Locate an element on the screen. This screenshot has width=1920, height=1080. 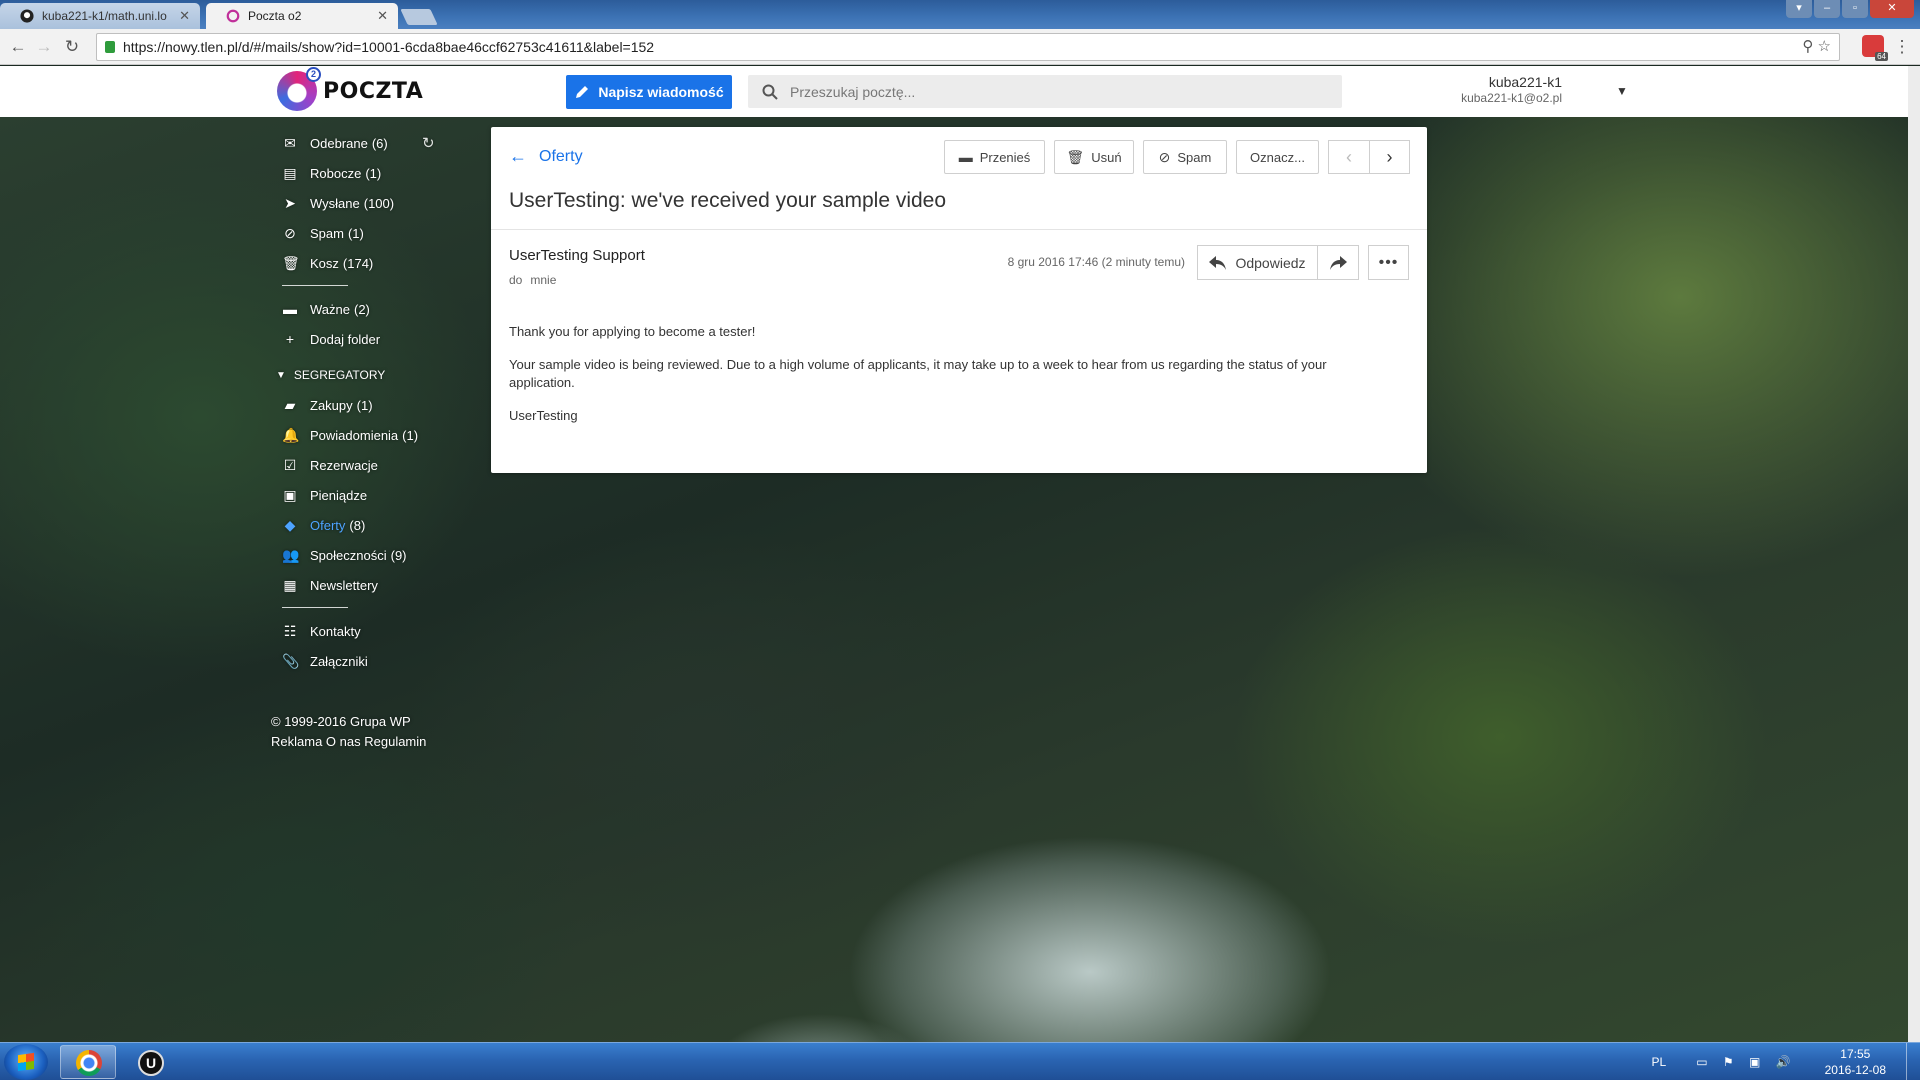
compose-button: Napisz wiadomość is located at coordinates (649, 92).